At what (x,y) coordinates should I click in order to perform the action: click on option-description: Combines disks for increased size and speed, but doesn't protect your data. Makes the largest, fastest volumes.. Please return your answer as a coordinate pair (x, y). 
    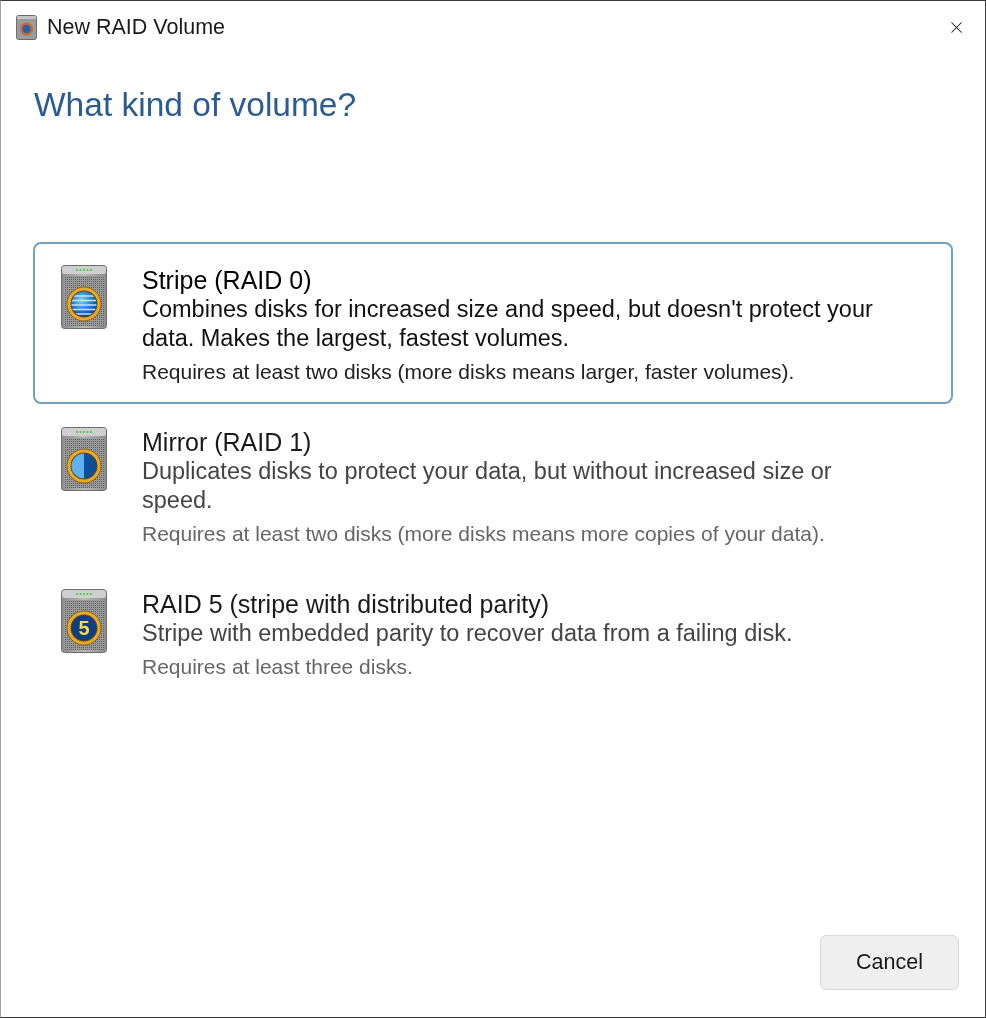
    Looking at the image, I should click on (508, 324).